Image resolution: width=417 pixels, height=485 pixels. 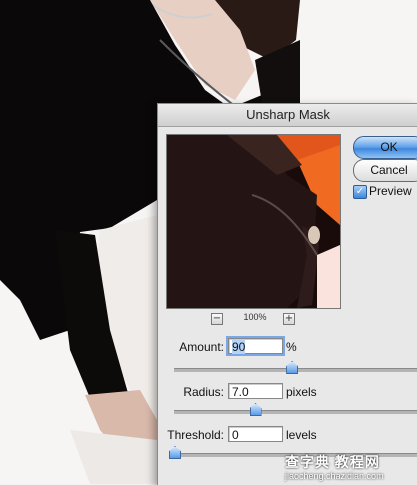 I want to click on zoom-out-button: −, so click(x=217, y=319).